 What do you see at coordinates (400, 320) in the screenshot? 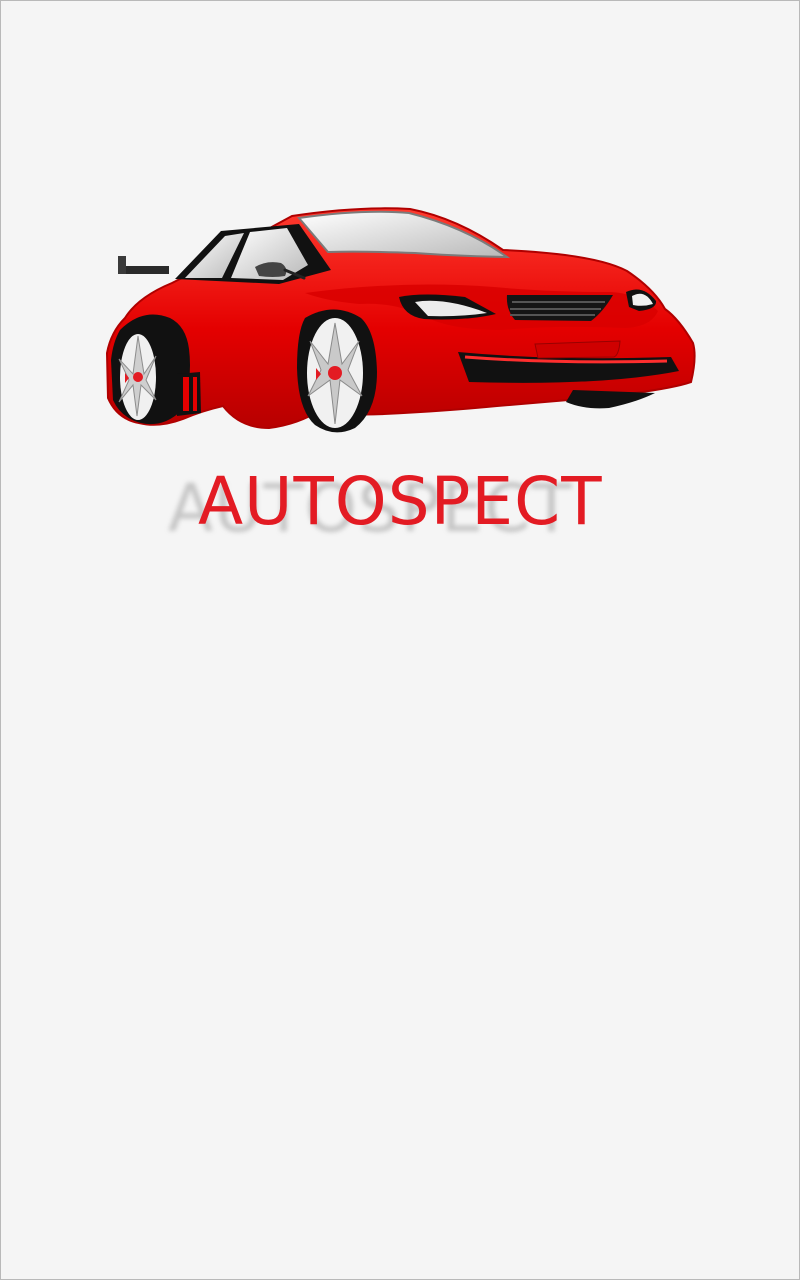
I see `red-sports-car-icon` at bounding box center [400, 320].